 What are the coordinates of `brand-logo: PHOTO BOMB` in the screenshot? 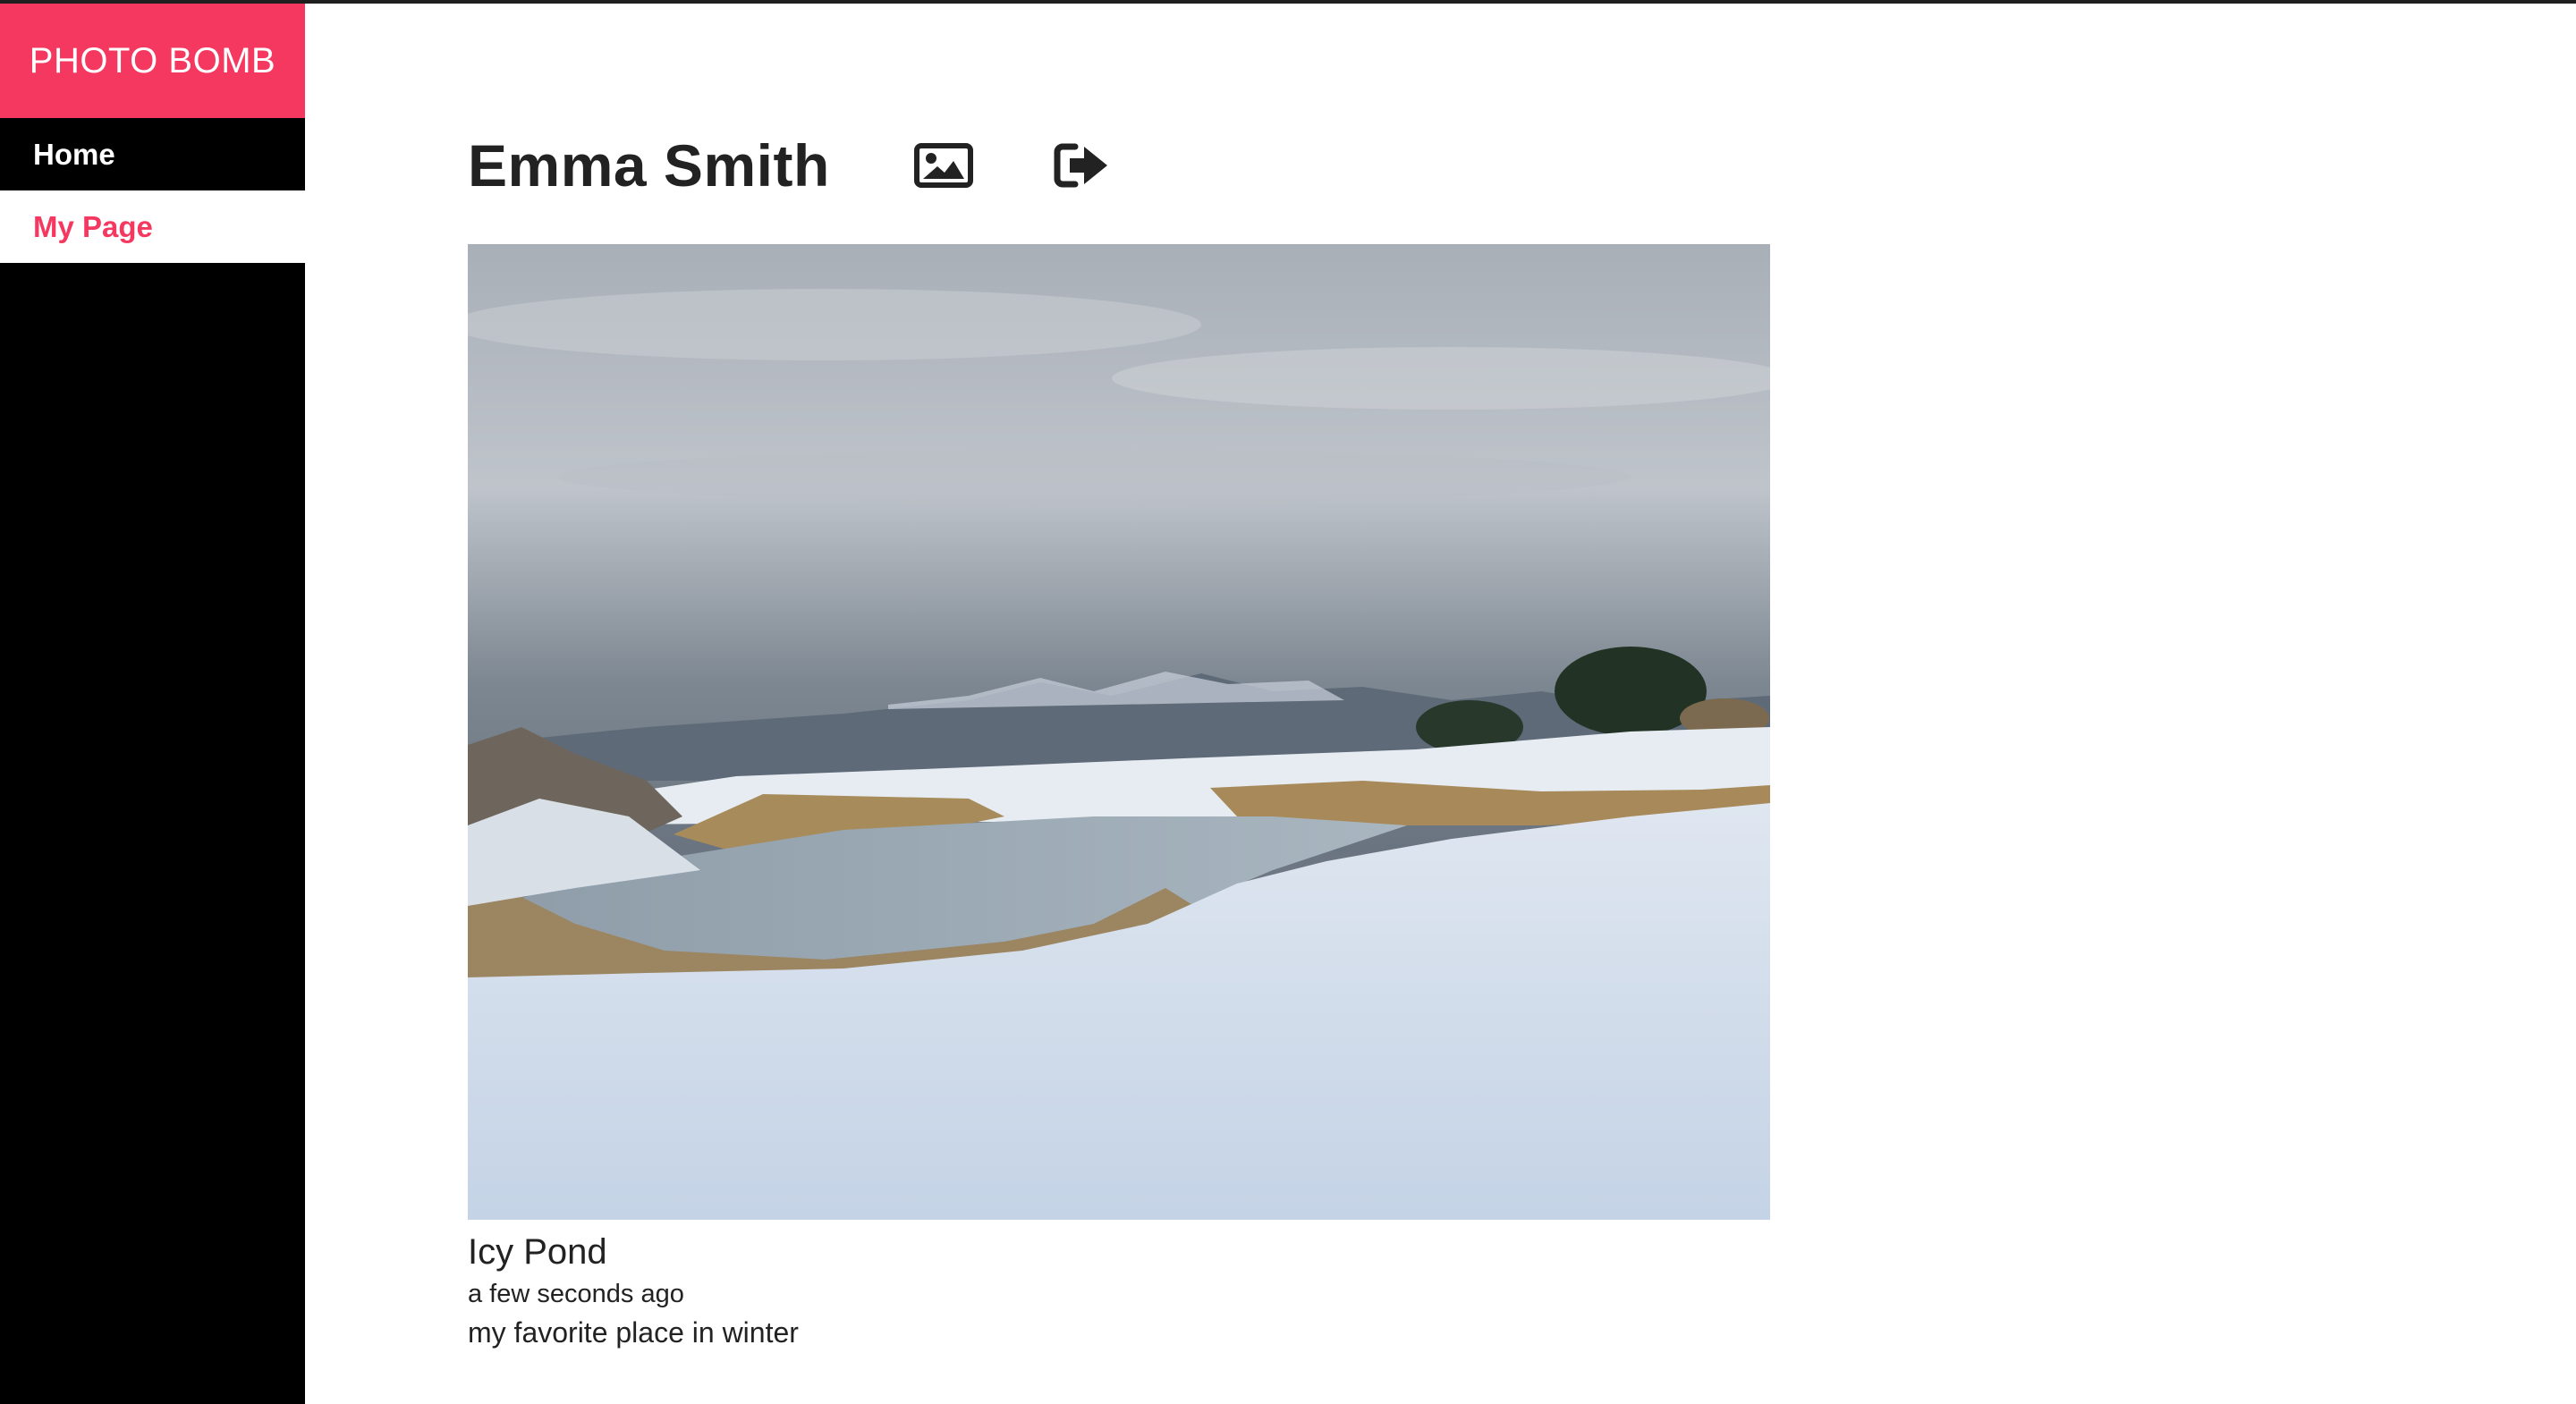 It's located at (152, 61).